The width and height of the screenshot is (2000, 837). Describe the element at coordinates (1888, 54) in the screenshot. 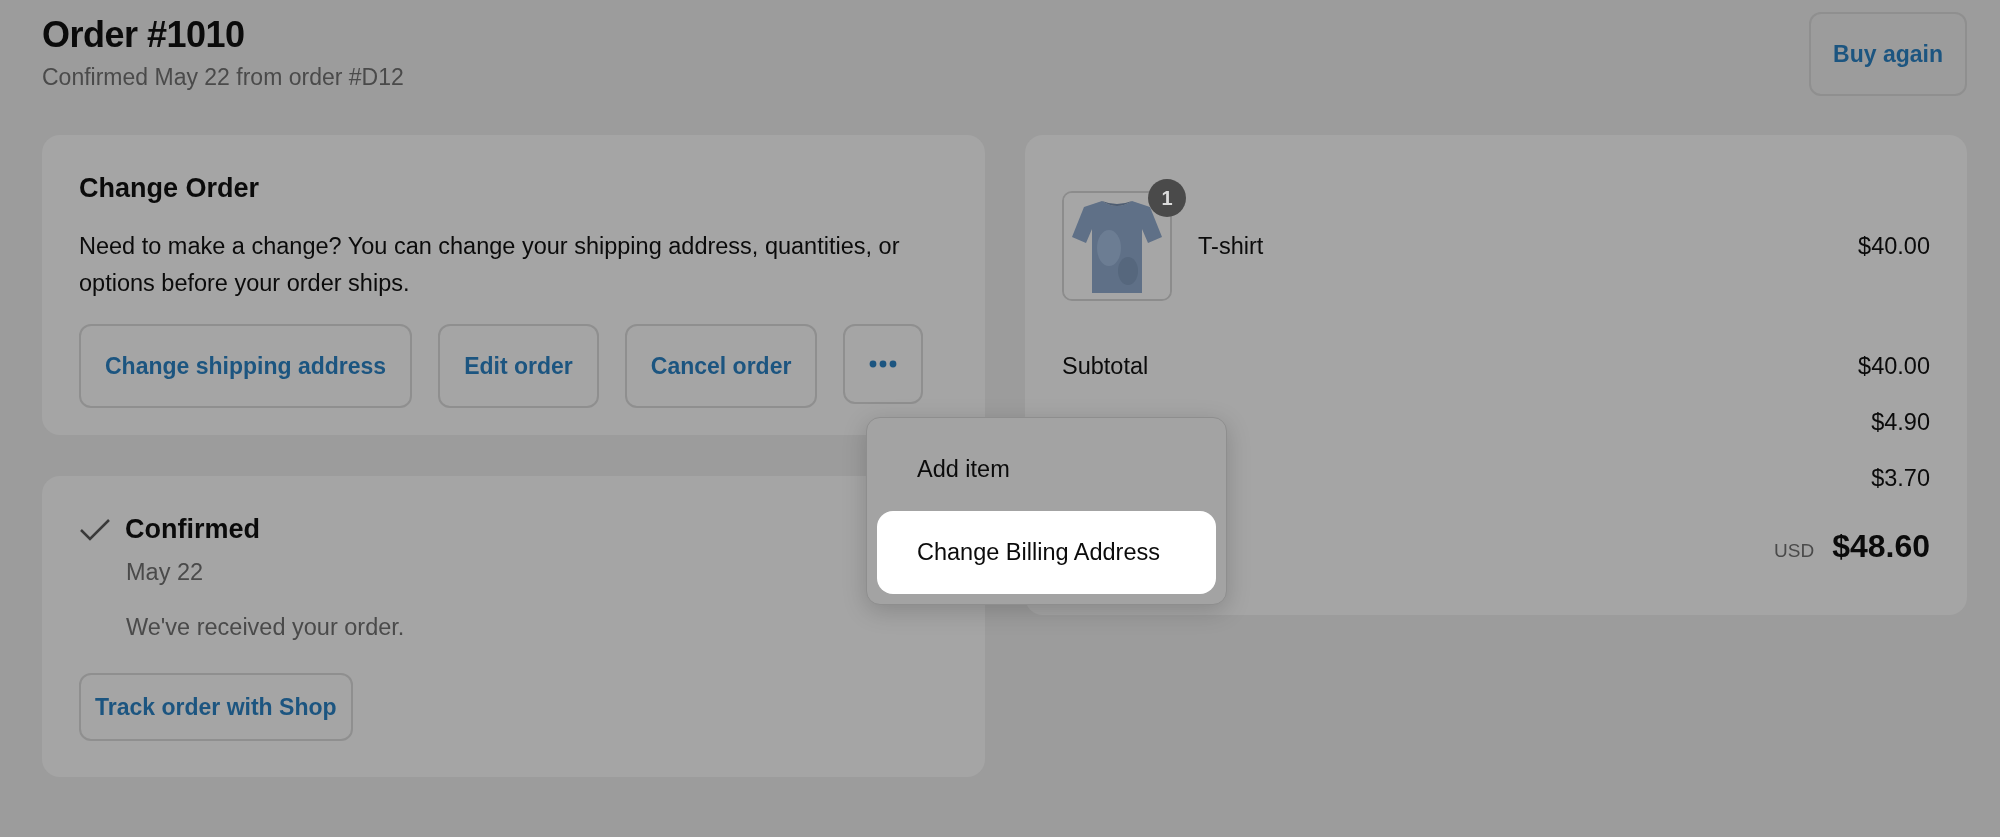

I see `buy-again-button: Buy again` at that location.